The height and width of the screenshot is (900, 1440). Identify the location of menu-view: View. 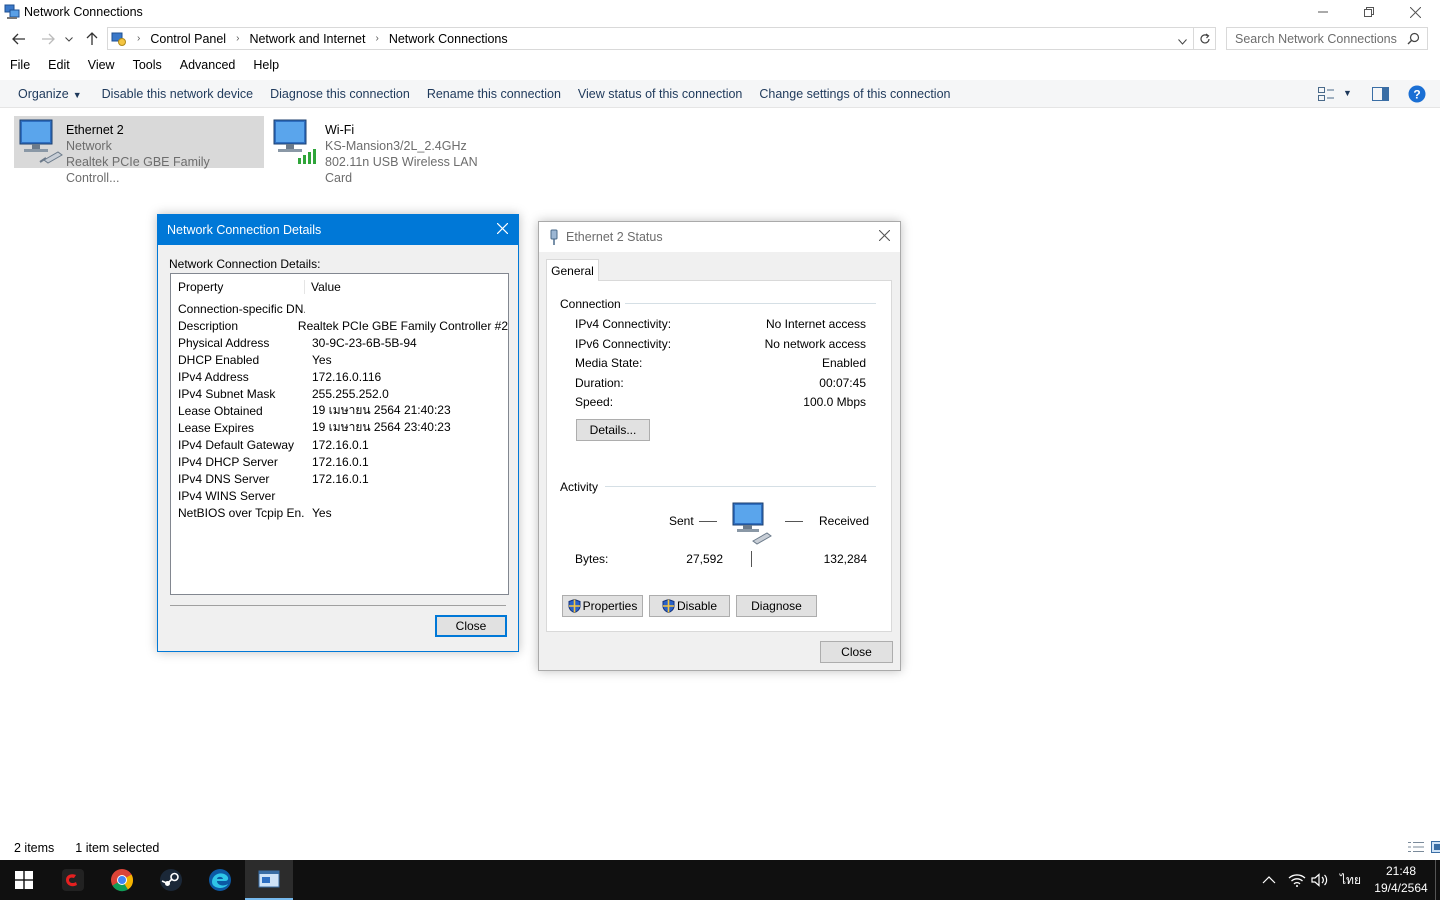
(101, 68).